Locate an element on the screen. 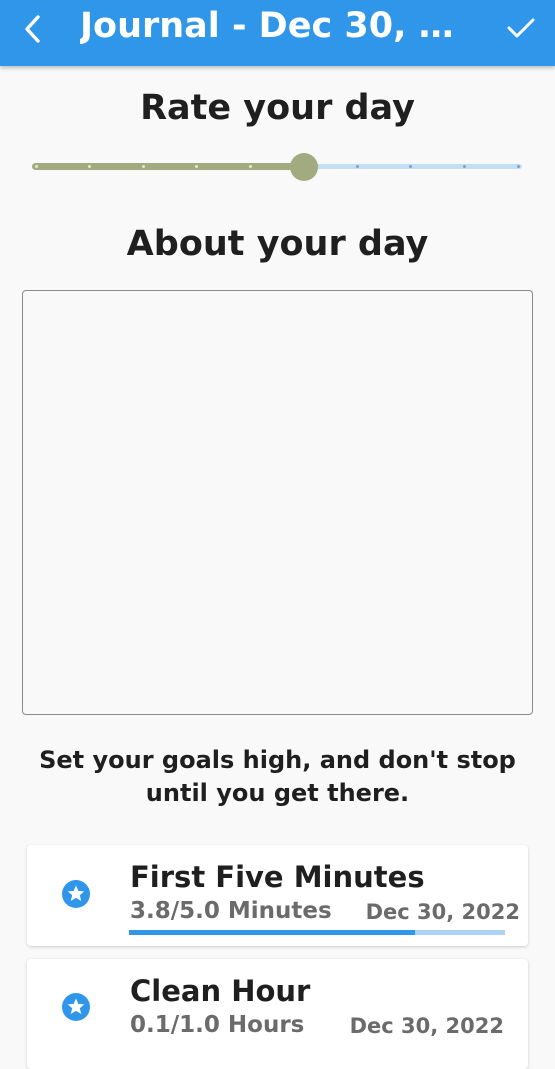 Image resolution: width=555 pixels, height=1069 pixels. save-button is located at coordinates (521, 28).